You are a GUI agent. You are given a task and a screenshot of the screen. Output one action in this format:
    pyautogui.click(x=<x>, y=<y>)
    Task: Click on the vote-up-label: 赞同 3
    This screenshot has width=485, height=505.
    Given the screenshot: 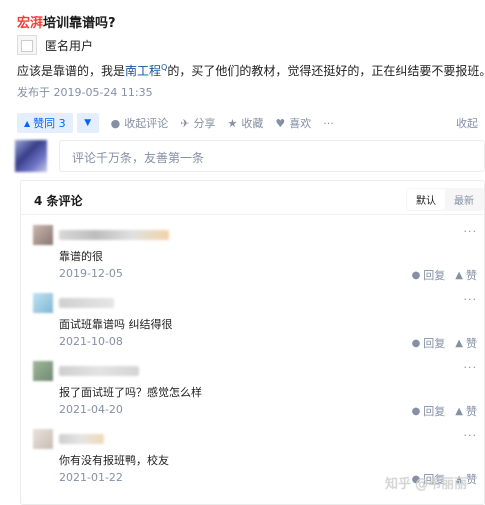 What is the action you would take?
    pyautogui.click(x=49, y=123)
    